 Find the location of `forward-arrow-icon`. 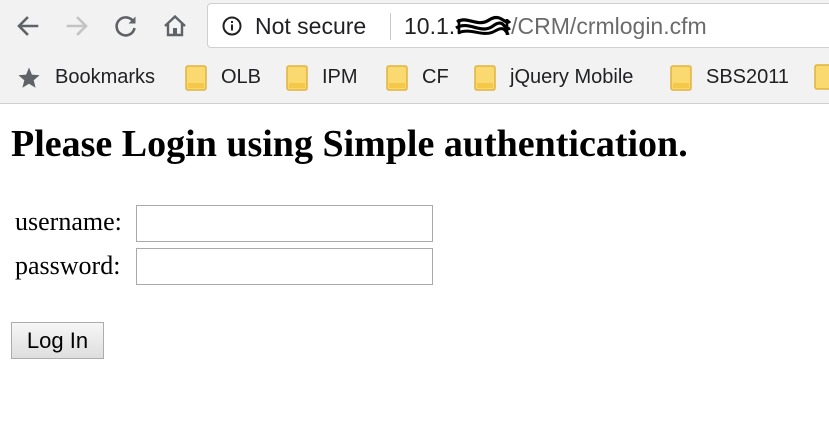

forward-arrow-icon is located at coordinates (77, 26).